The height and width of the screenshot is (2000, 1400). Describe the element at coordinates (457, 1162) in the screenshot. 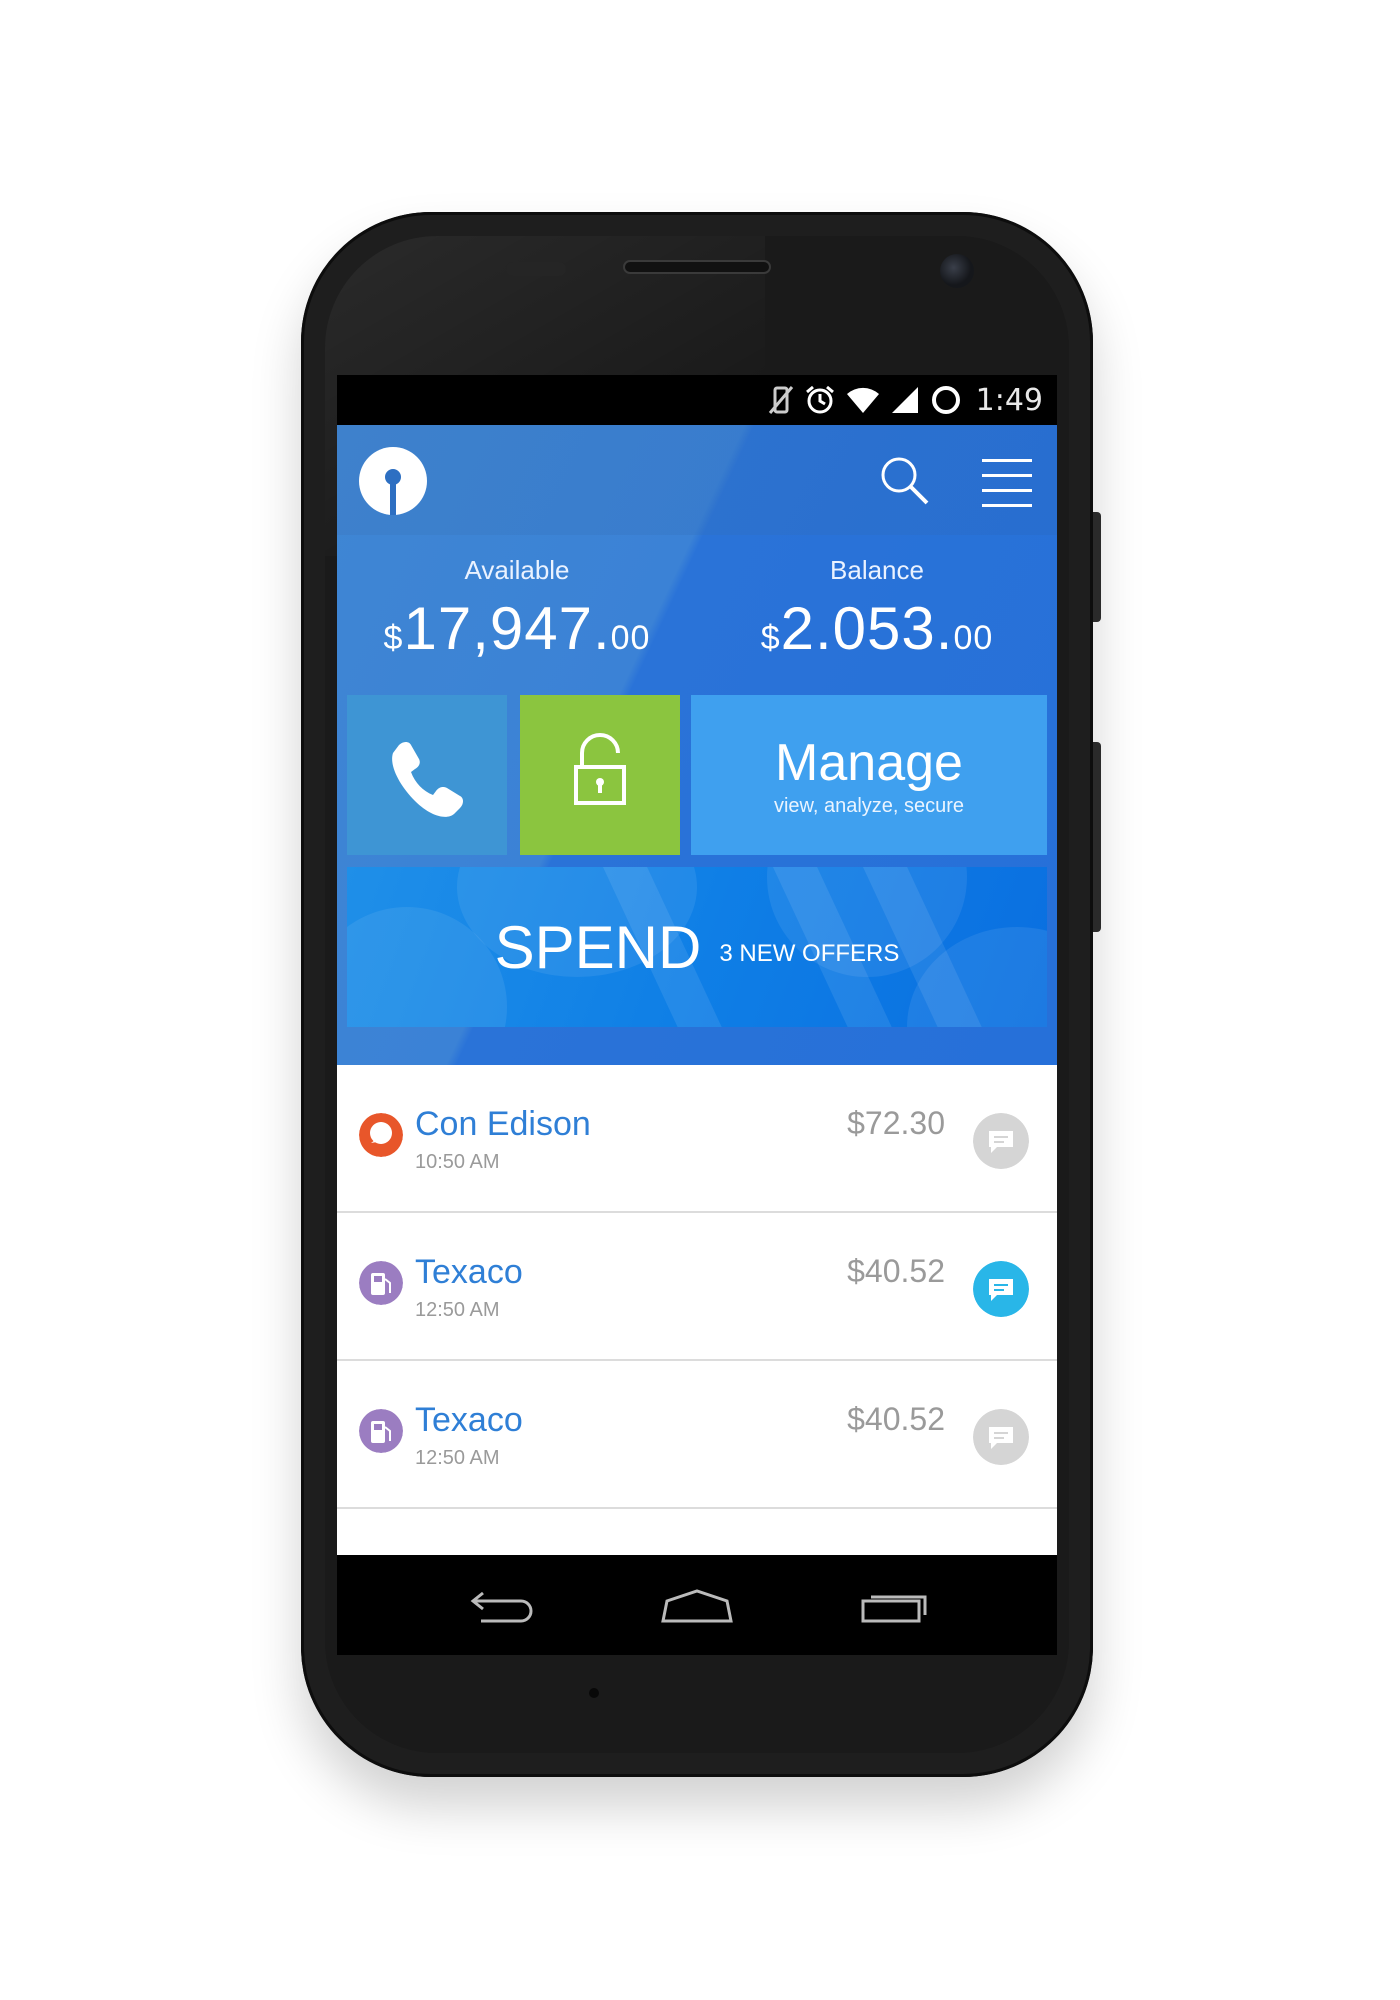

I see `transaction-time: 10:50 AM` at that location.